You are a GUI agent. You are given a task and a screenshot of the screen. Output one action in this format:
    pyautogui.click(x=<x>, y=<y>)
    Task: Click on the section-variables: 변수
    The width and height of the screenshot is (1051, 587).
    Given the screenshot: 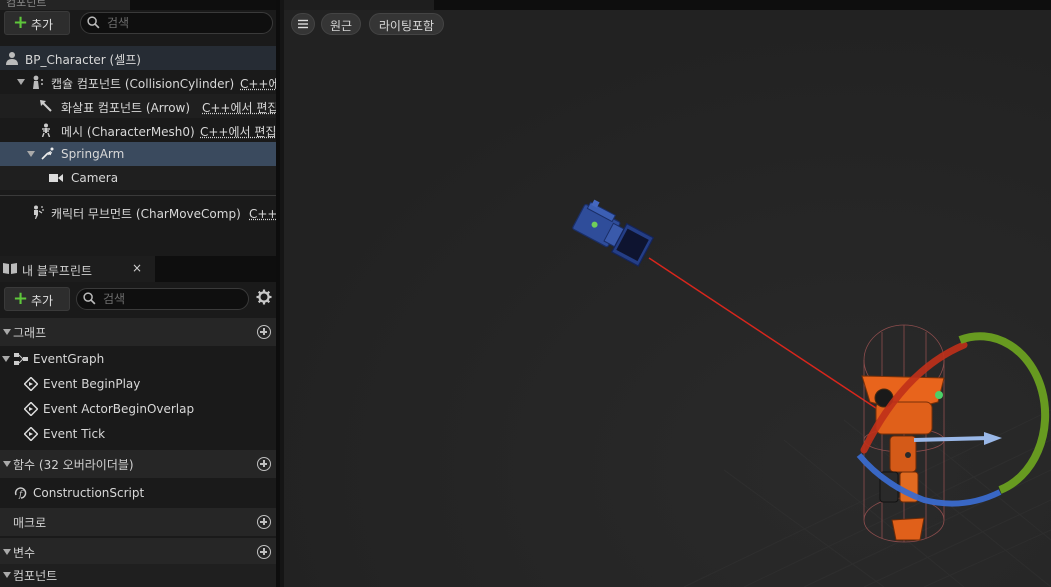 What is the action you would take?
    pyautogui.click(x=140, y=552)
    